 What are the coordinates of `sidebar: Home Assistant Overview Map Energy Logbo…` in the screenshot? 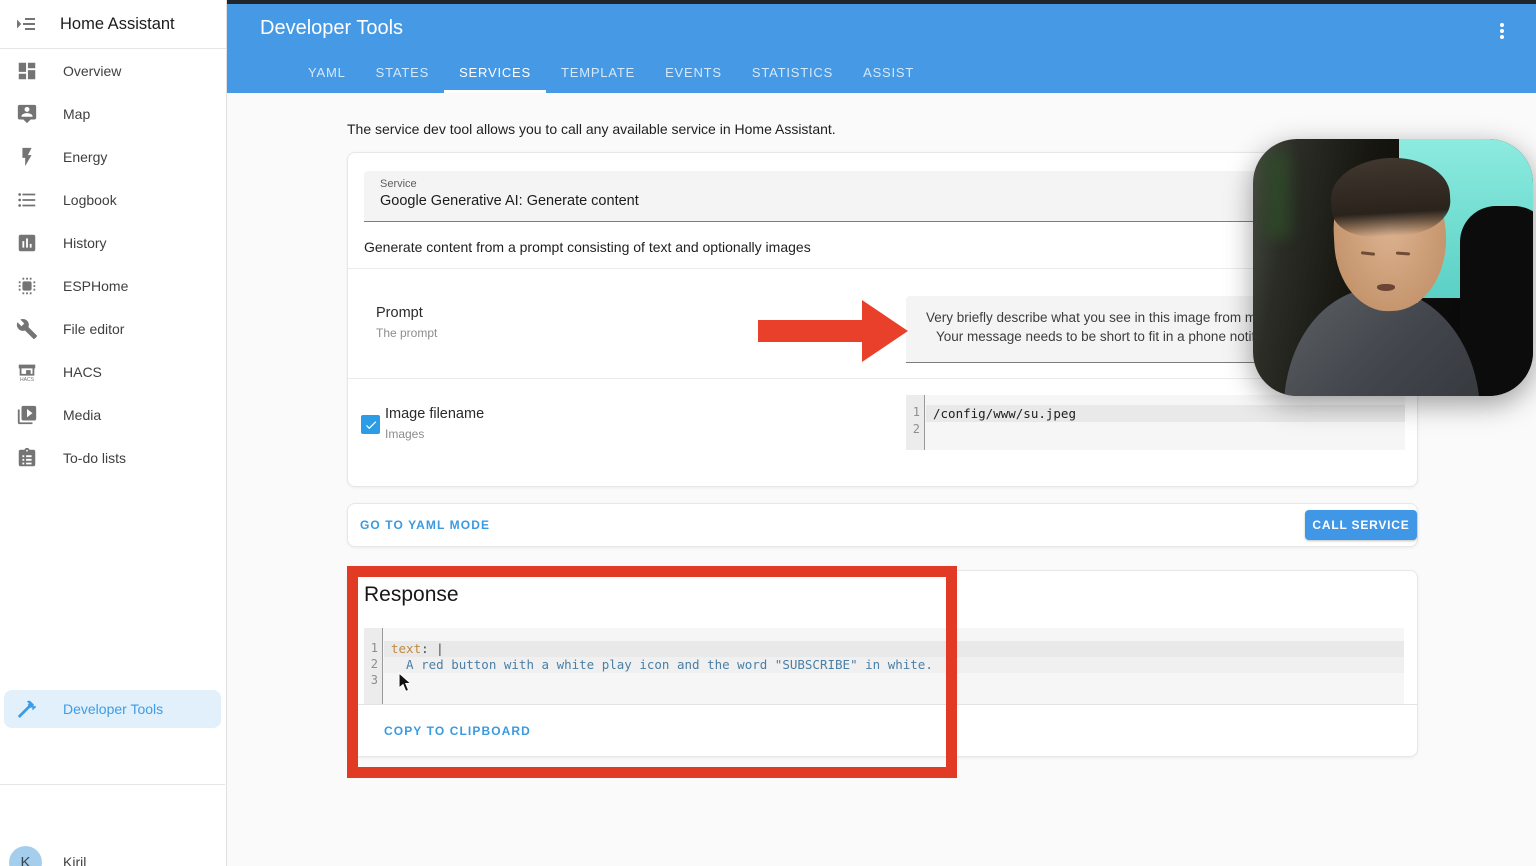 It's located at (113, 433).